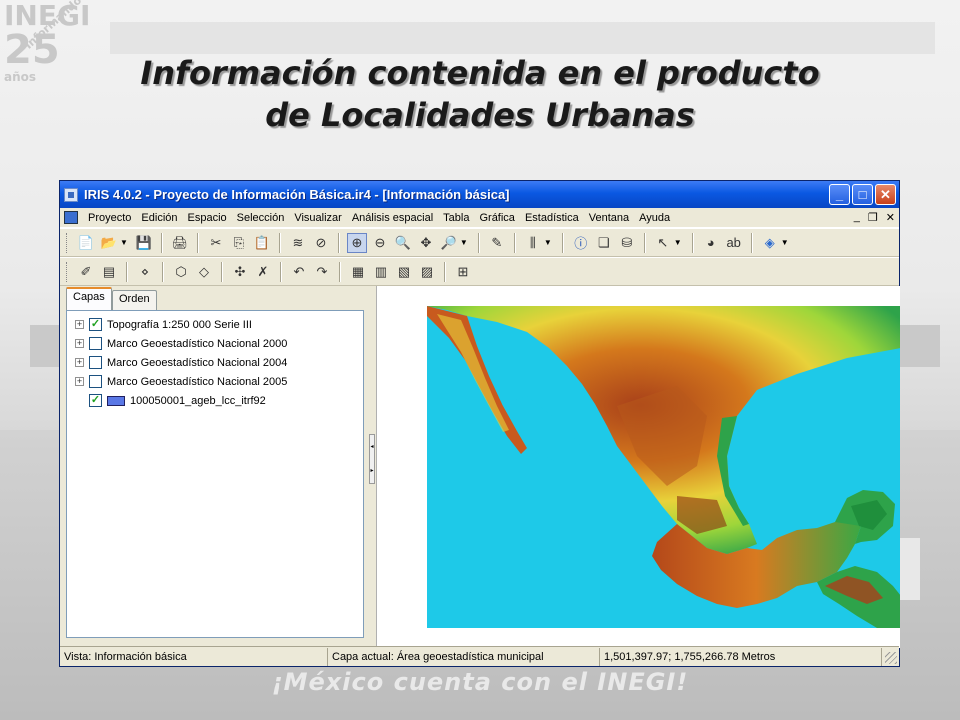 The height and width of the screenshot is (720, 960). I want to click on menu-tabla: Tabla, so click(456, 218).